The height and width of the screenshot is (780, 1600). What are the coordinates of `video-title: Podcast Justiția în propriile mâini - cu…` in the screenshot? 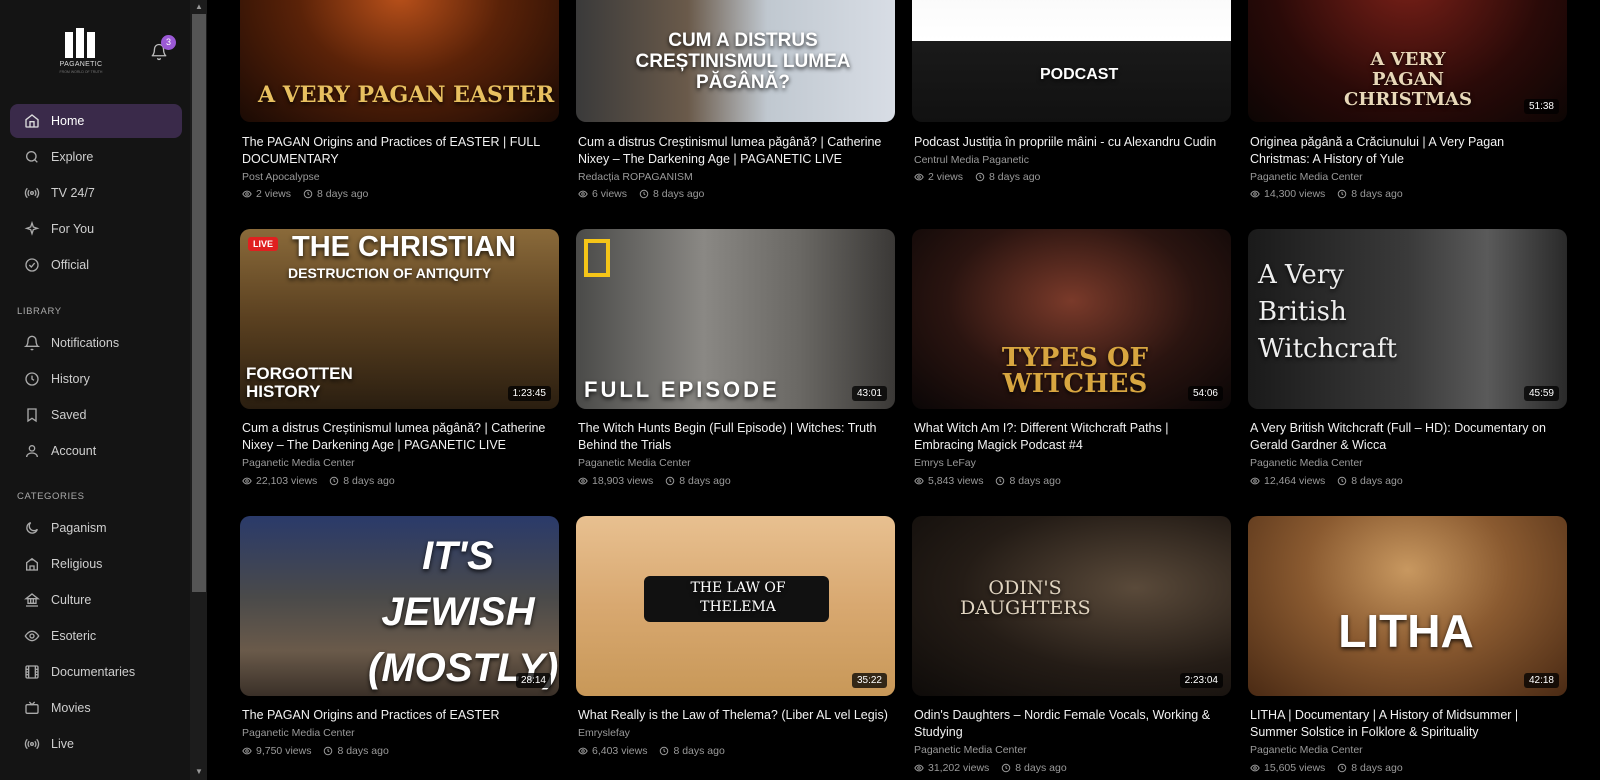 It's located at (1072, 142).